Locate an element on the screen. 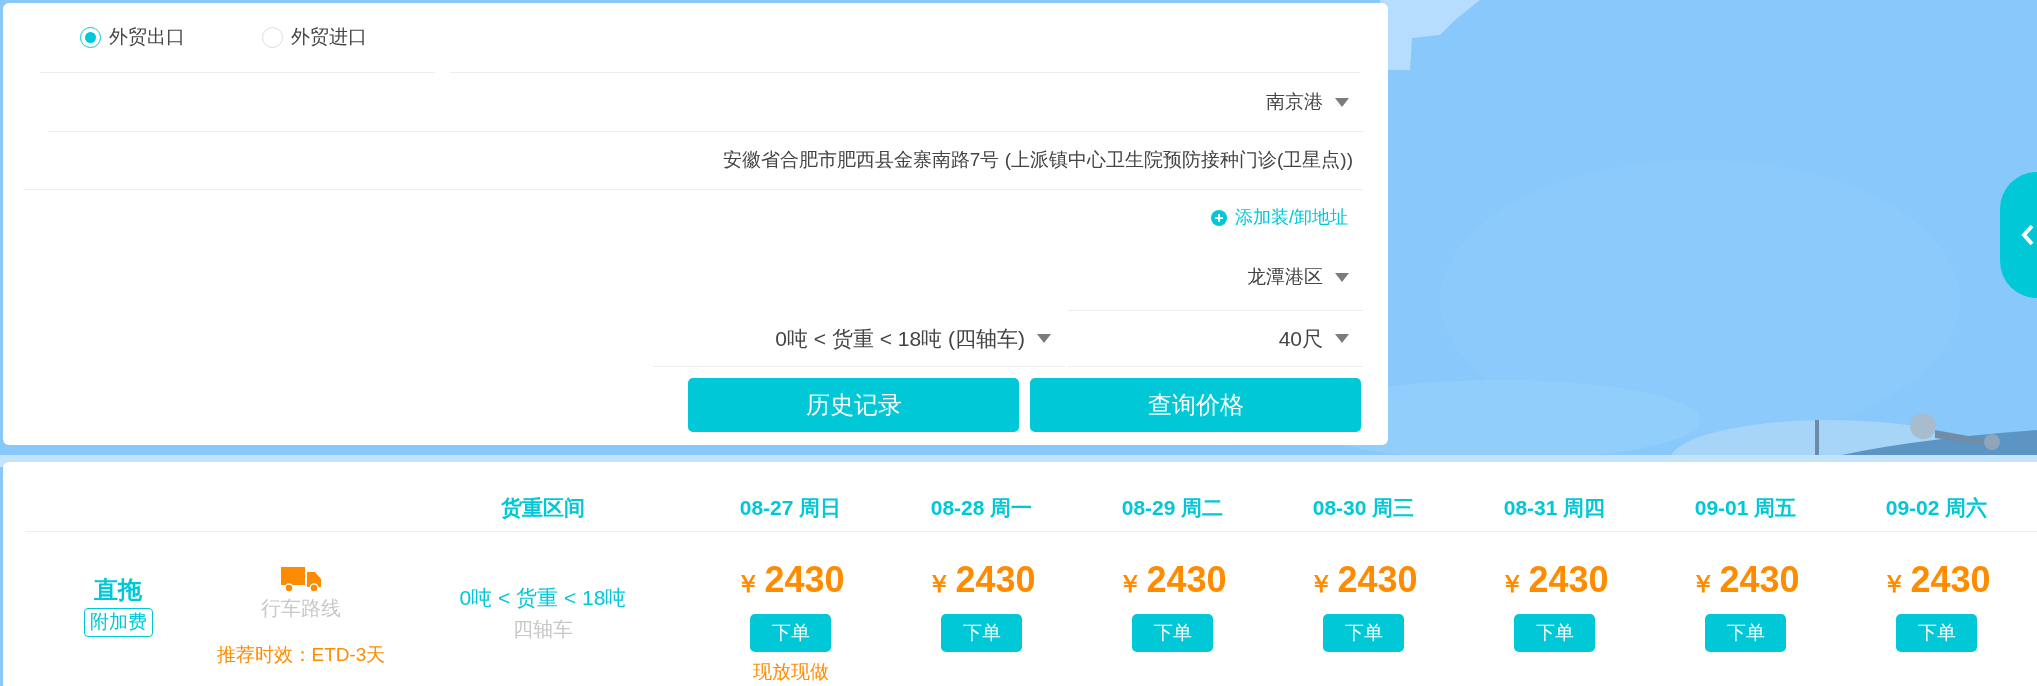  weight-select: 0吨 < 货重 < 18吨 (四轴车) is located at coordinates (913, 338).